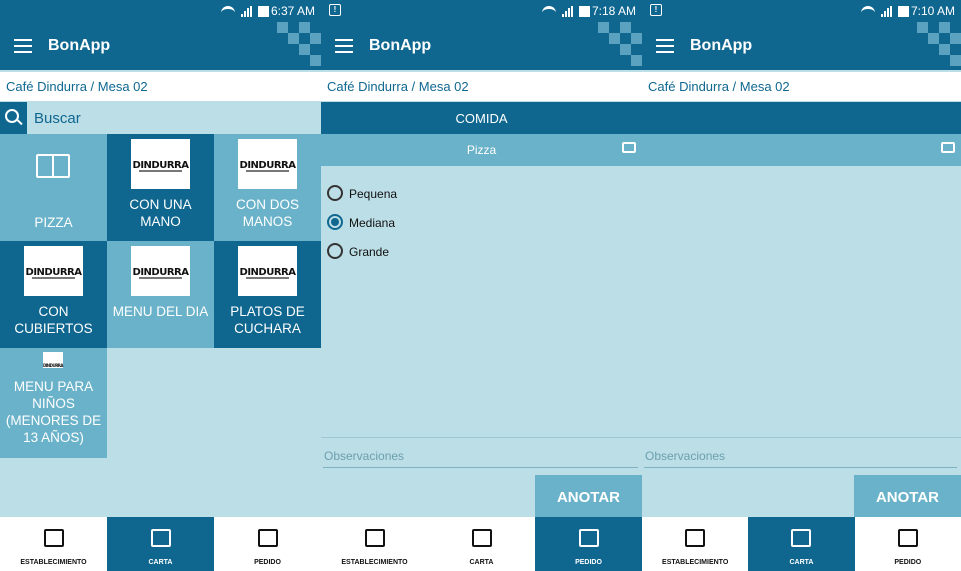  What do you see at coordinates (292, 11) in the screenshot?
I see `status-time: 6:37 AM` at bounding box center [292, 11].